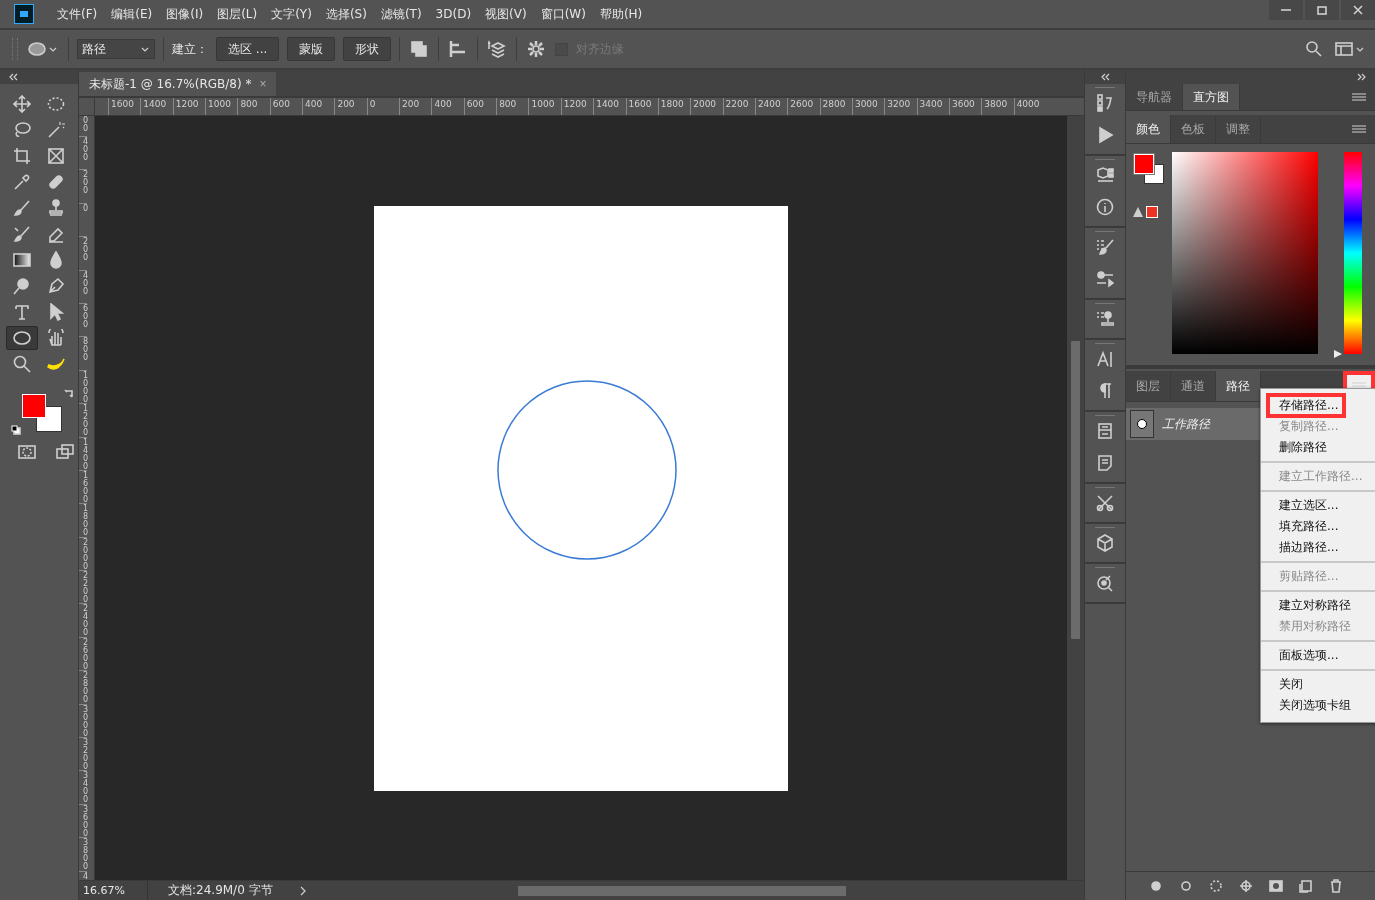 The width and height of the screenshot is (1375, 900). I want to click on ruler-label: 2000, so click(83, 553).